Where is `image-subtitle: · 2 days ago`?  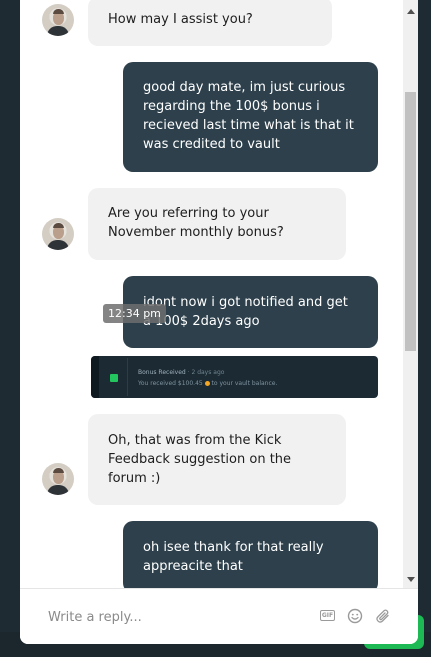 image-subtitle: · 2 days ago is located at coordinates (206, 372).